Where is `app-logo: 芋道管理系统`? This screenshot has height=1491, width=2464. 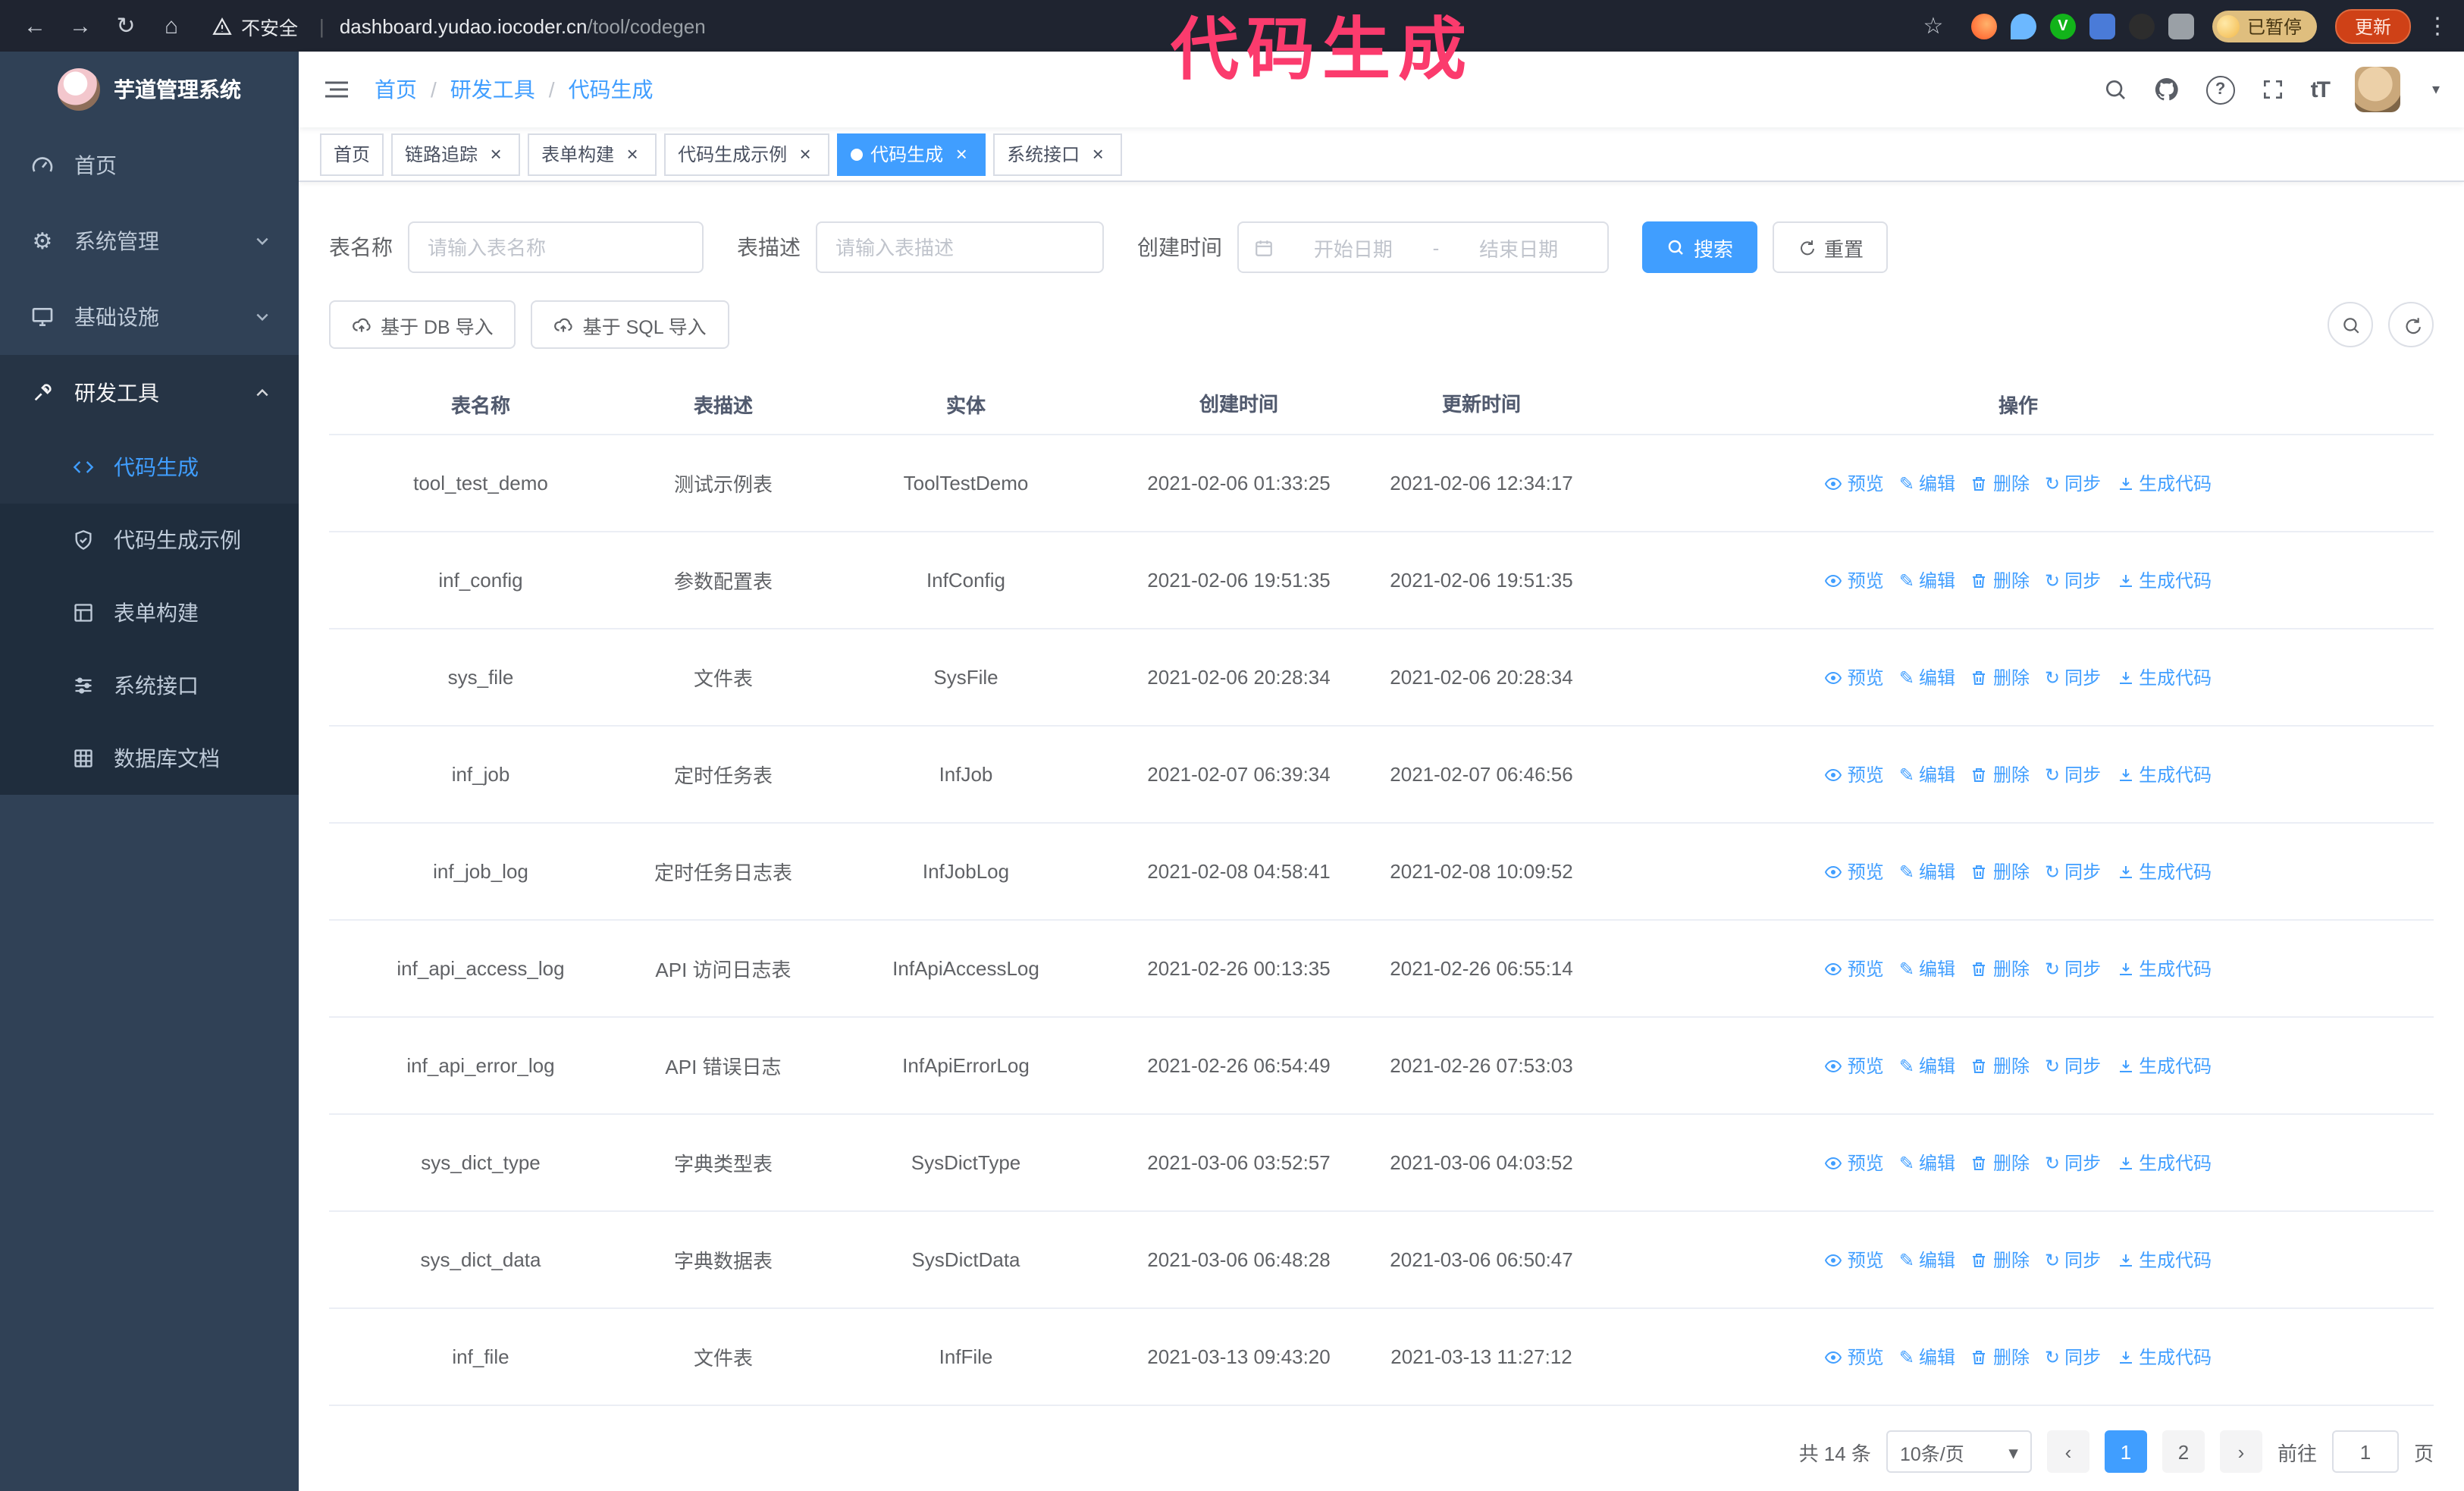 app-logo: 芋道管理系统 is located at coordinates (150, 89).